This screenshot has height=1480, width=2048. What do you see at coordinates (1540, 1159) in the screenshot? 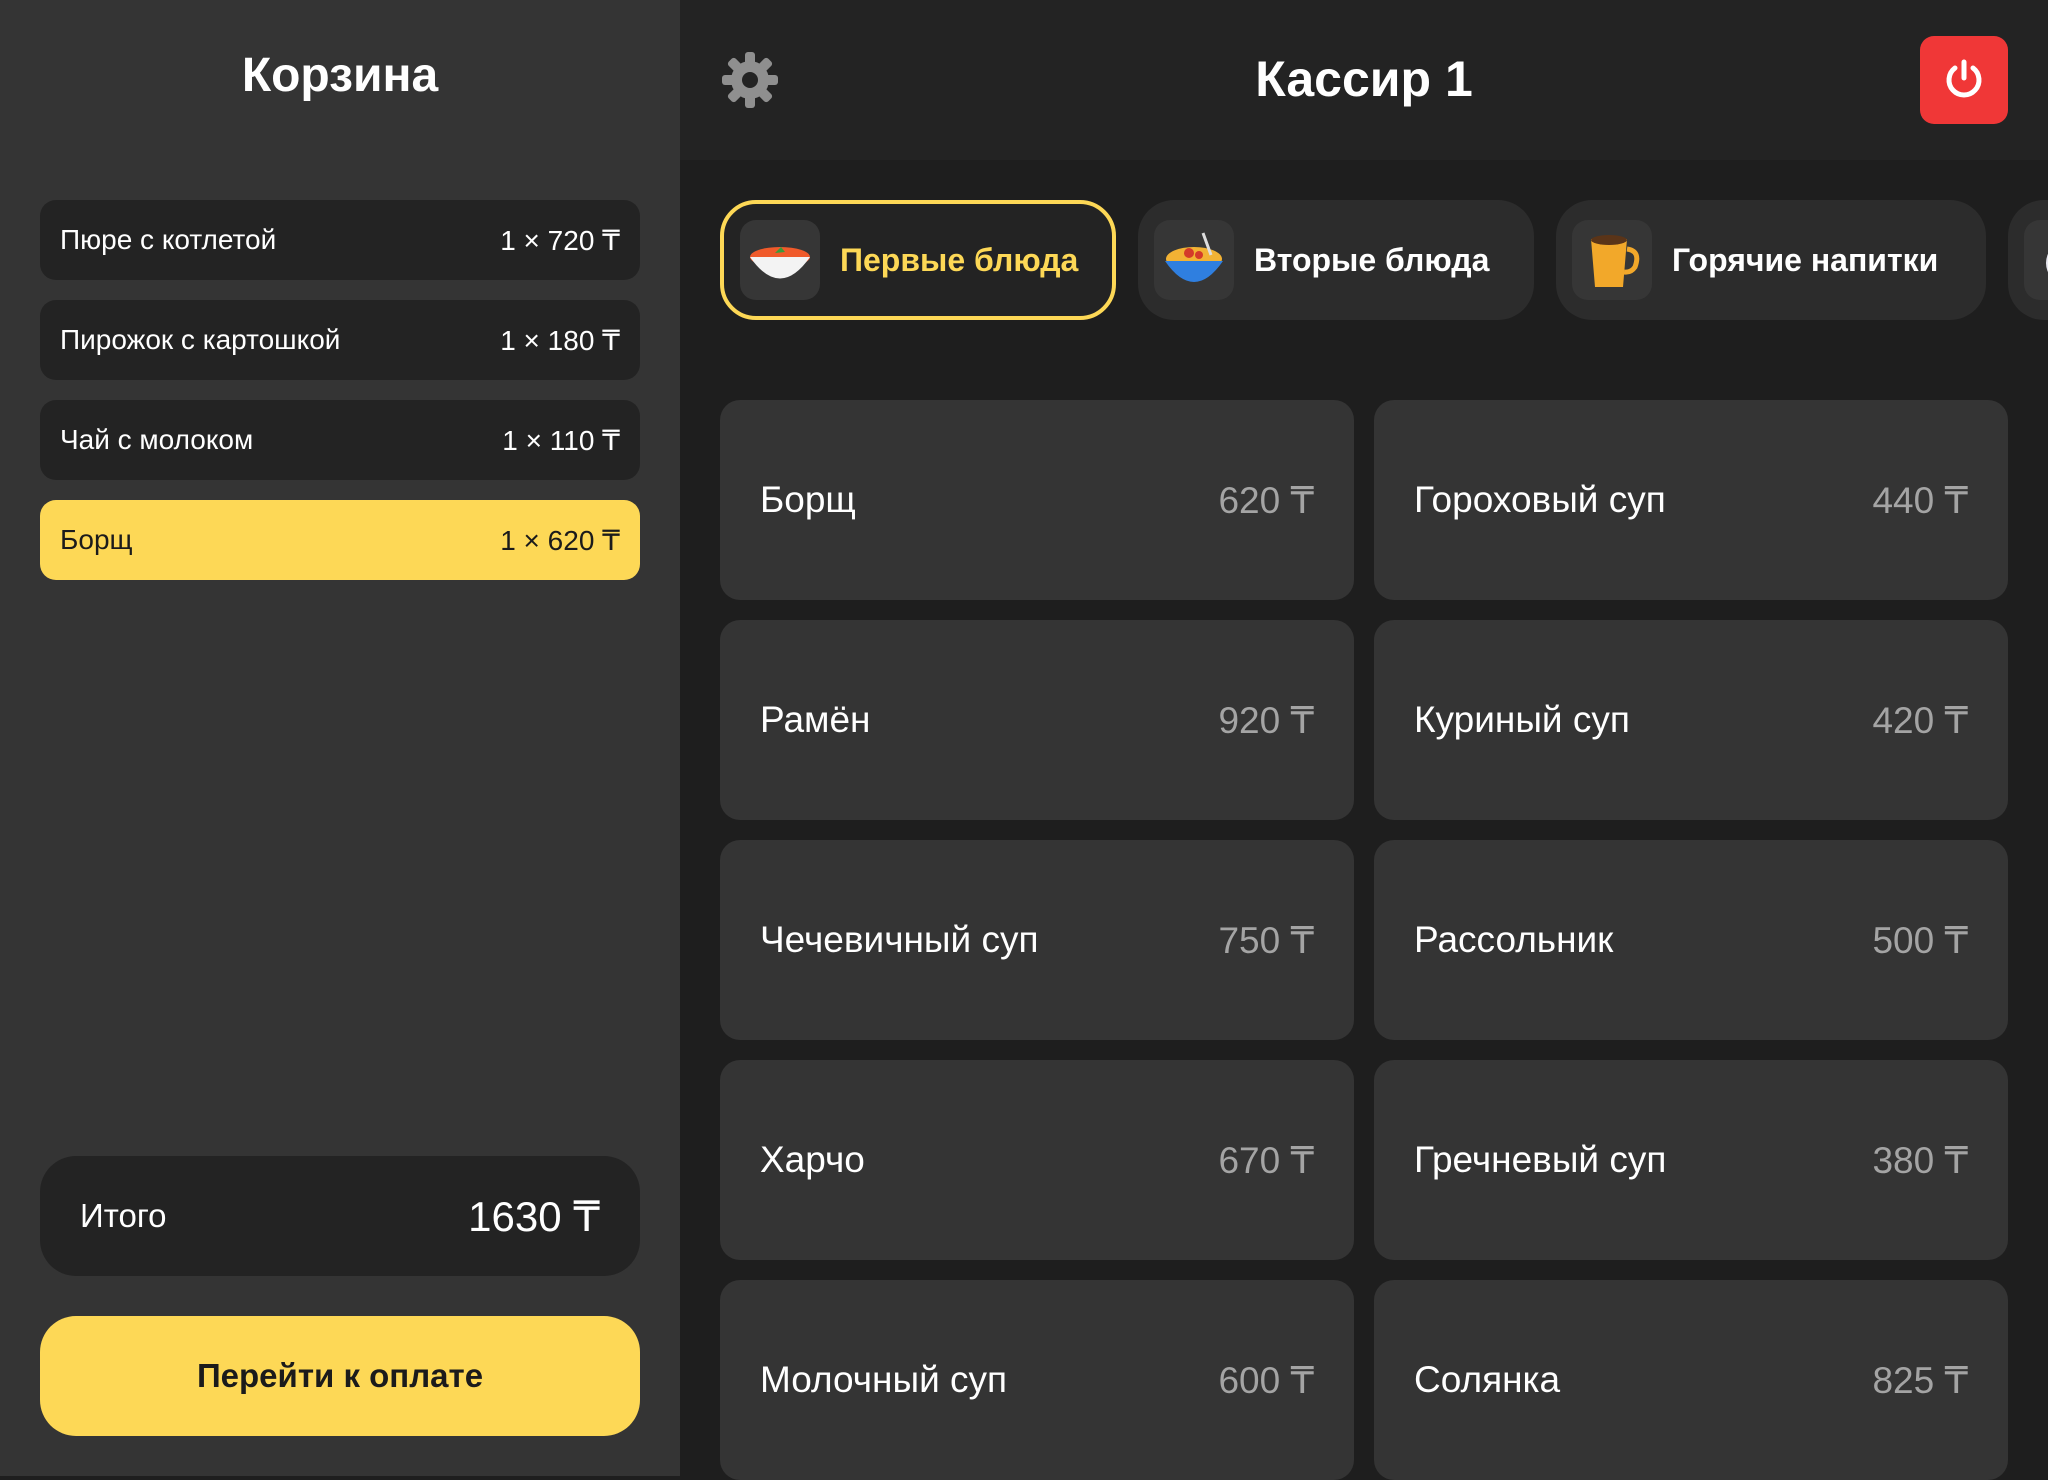
I see `product-name: Гречневый суп` at bounding box center [1540, 1159].